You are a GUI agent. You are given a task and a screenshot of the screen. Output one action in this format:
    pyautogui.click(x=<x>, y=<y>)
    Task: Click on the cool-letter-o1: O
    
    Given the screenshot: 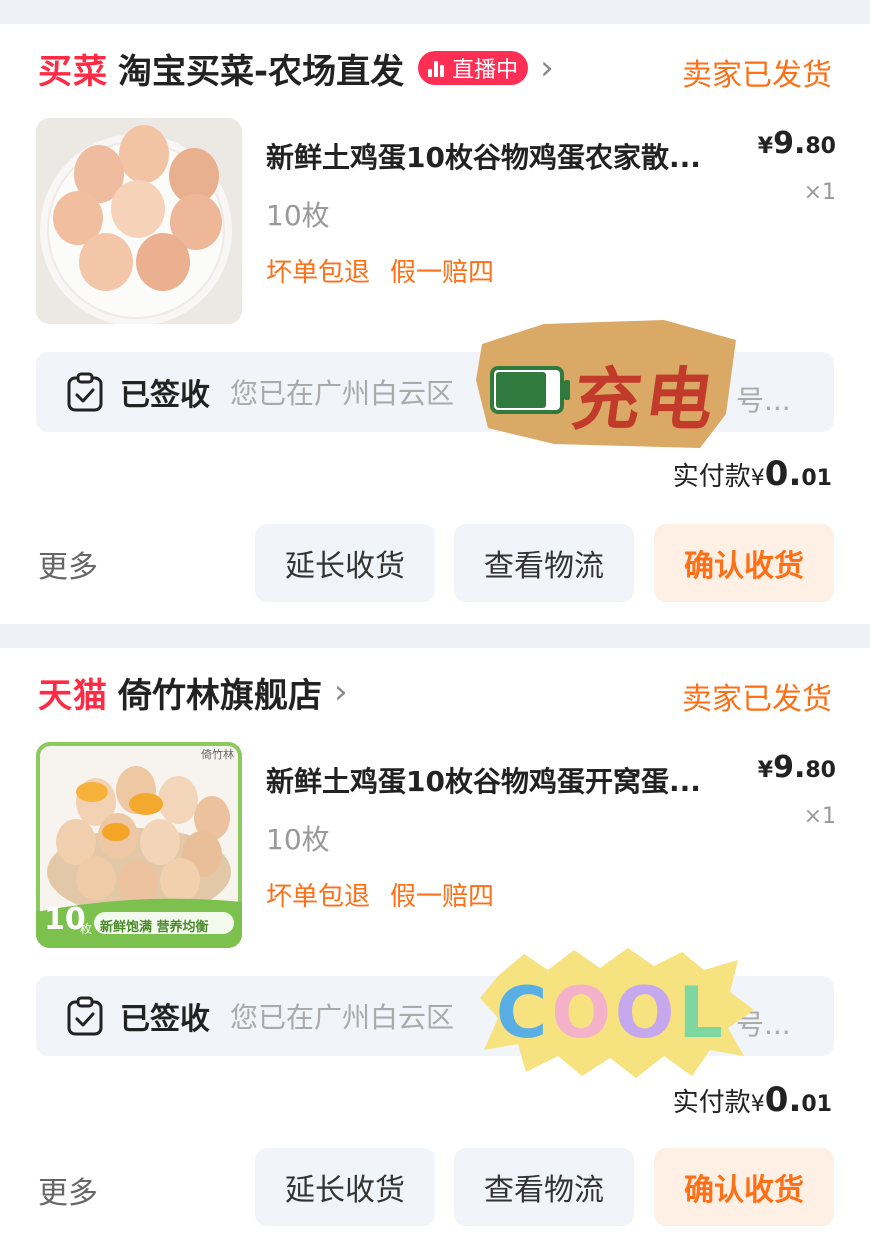 What is the action you would take?
    pyautogui.click(x=583, y=1013)
    